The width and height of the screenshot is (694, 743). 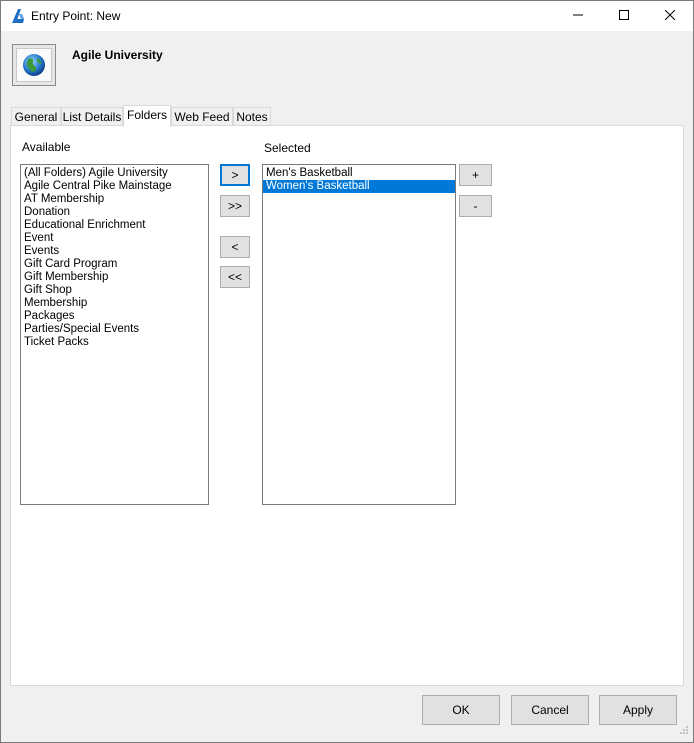 What do you see at coordinates (114, 290) in the screenshot?
I see `list-item: Gift Shop` at bounding box center [114, 290].